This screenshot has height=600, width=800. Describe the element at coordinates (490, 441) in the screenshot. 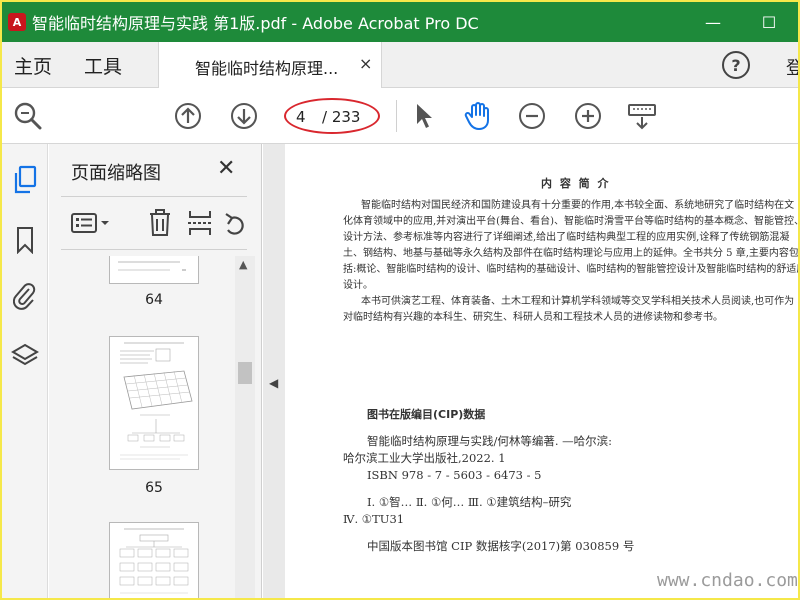

I see `cip-line: 智能临时结构原理与实践/何林等编著. —哈尔滨:` at that location.